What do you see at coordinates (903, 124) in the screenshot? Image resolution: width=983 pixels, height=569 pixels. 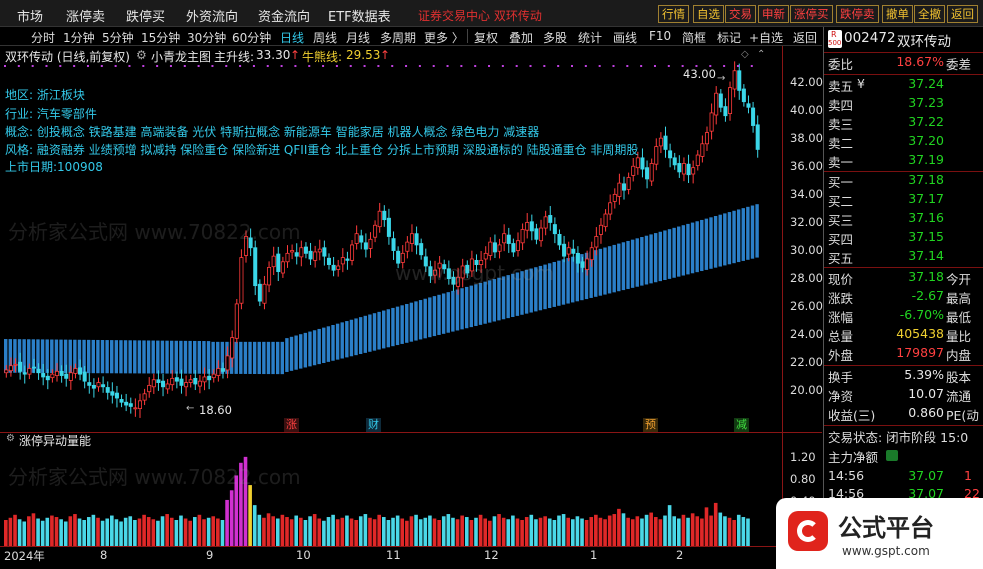 I see `ask-row-3: 卖三 37.22` at bounding box center [903, 124].